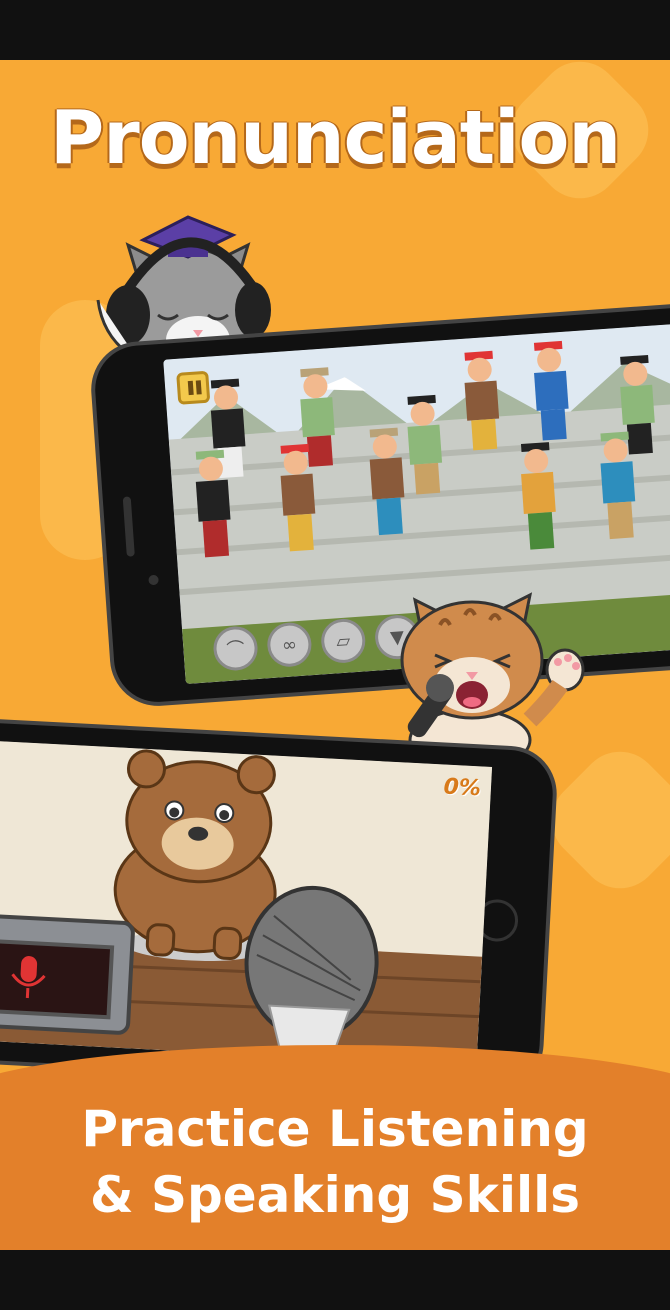 The width and height of the screenshot is (670, 1310). Describe the element at coordinates (236, 648) in the screenshot. I see `hat-icon: ⌒` at that location.